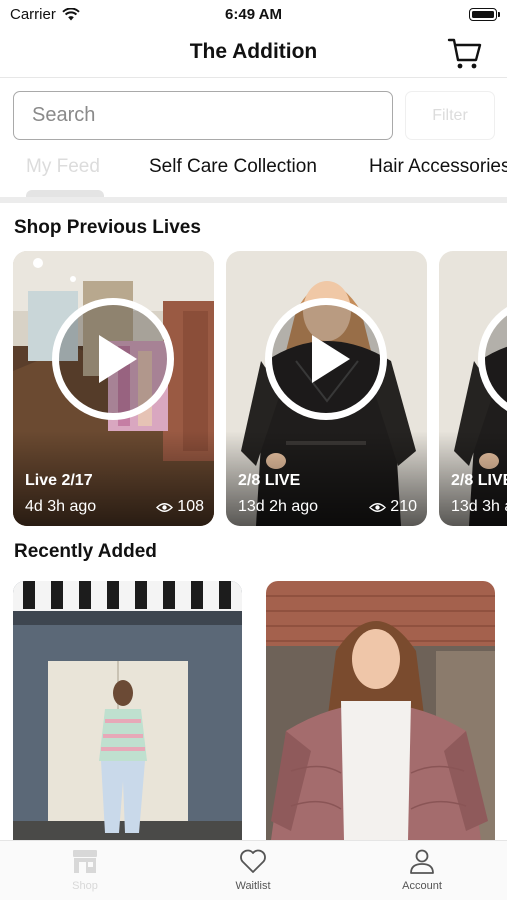 The image size is (507, 900). Describe the element at coordinates (403, 506) in the screenshot. I see `view-count-label: 210` at that location.